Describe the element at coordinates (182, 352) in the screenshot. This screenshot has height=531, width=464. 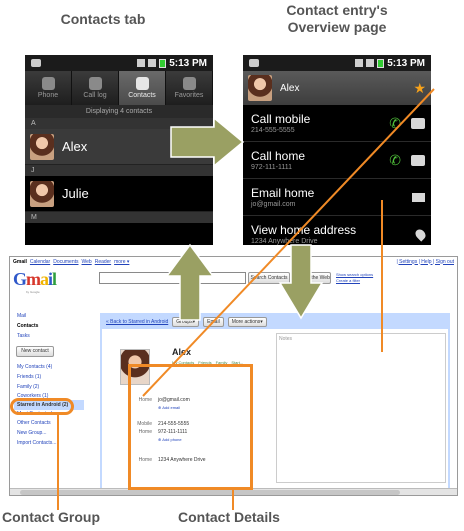
I see `contact-name: Alex` at that location.